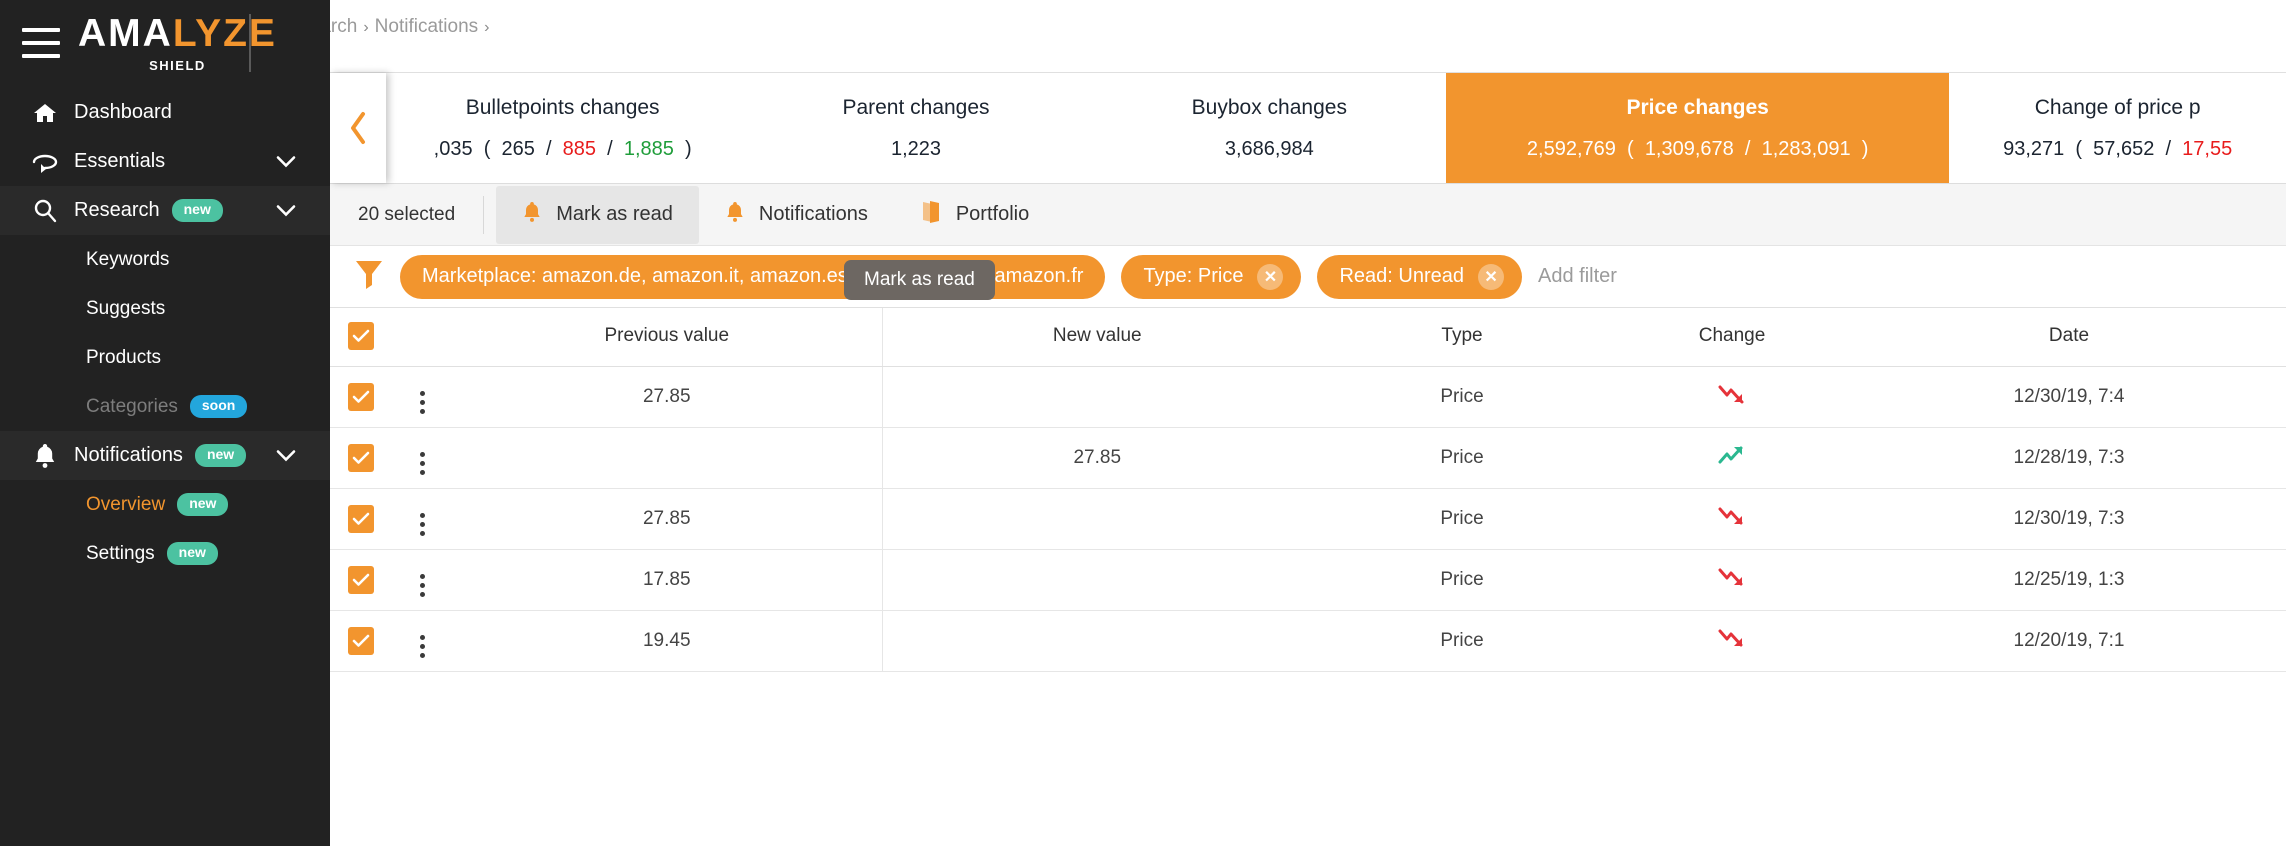 The image size is (2286, 846). What do you see at coordinates (1308, 641) in the screenshot?
I see `table-row: 19.45 Price 12/20/19, 7:1` at bounding box center [1308, 641].